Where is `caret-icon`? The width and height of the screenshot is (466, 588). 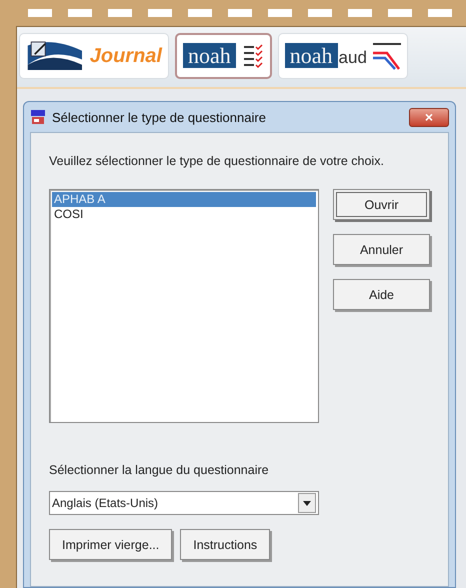
caret-icon is located at coordinates (307, 503).